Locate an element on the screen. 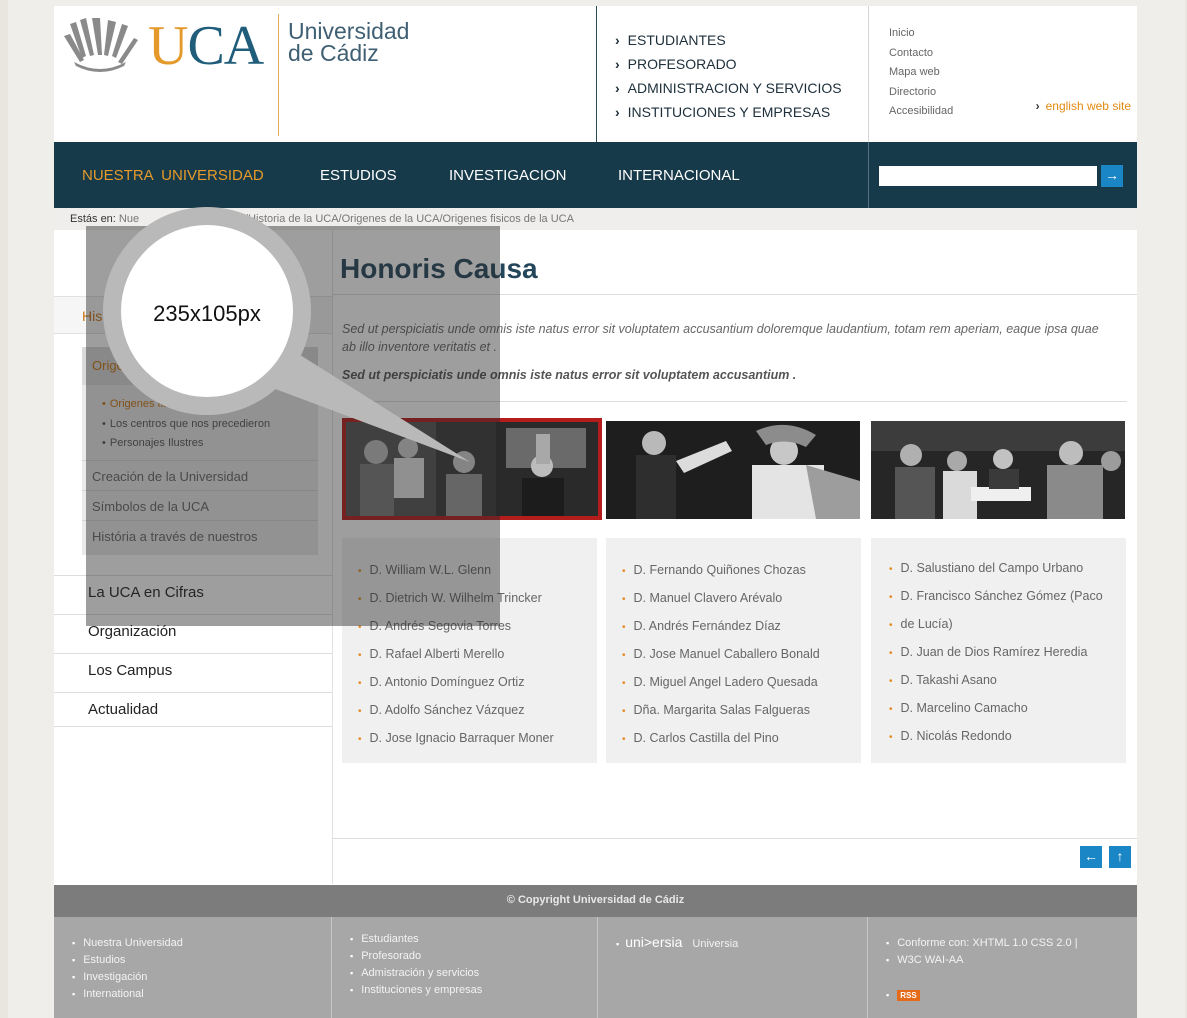 This screenshot has width=1187, height=1018. magnifier-bubble: 235x105px is located at coordinates (207, 311).